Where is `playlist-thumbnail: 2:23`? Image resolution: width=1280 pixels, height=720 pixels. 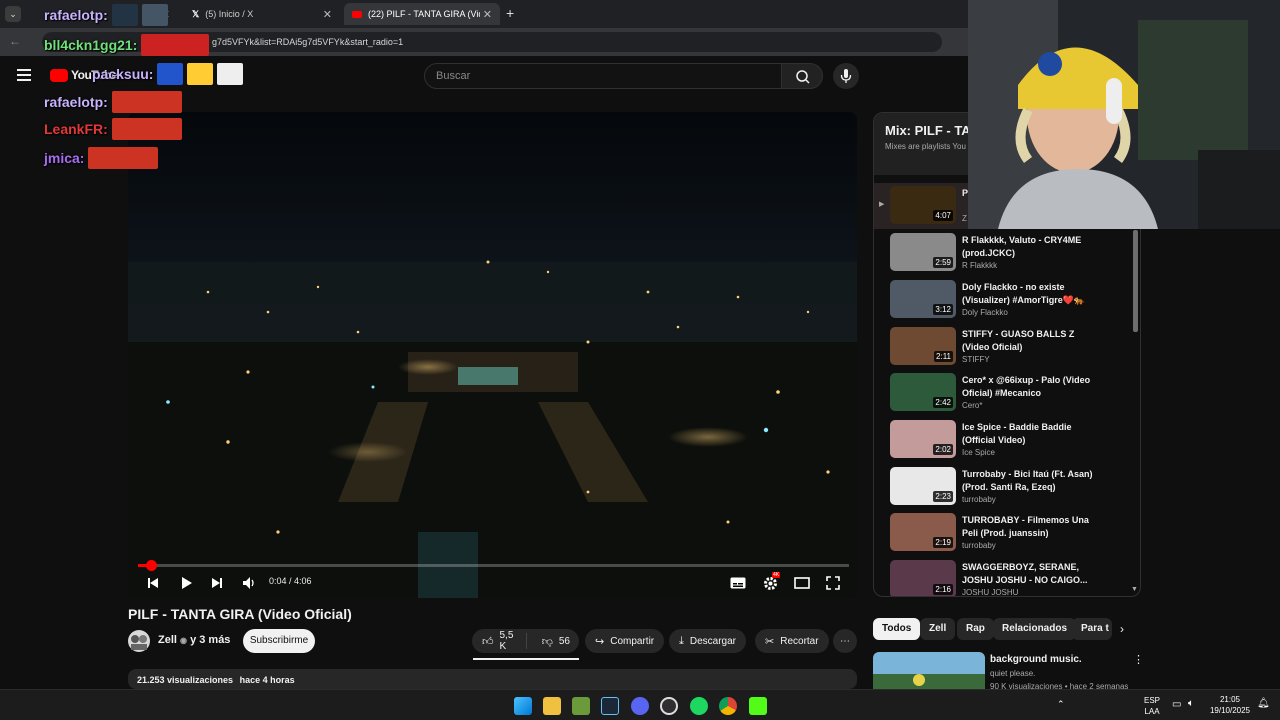
playlist-thumbnail: 2:23 is located at coordinates (923, 486).